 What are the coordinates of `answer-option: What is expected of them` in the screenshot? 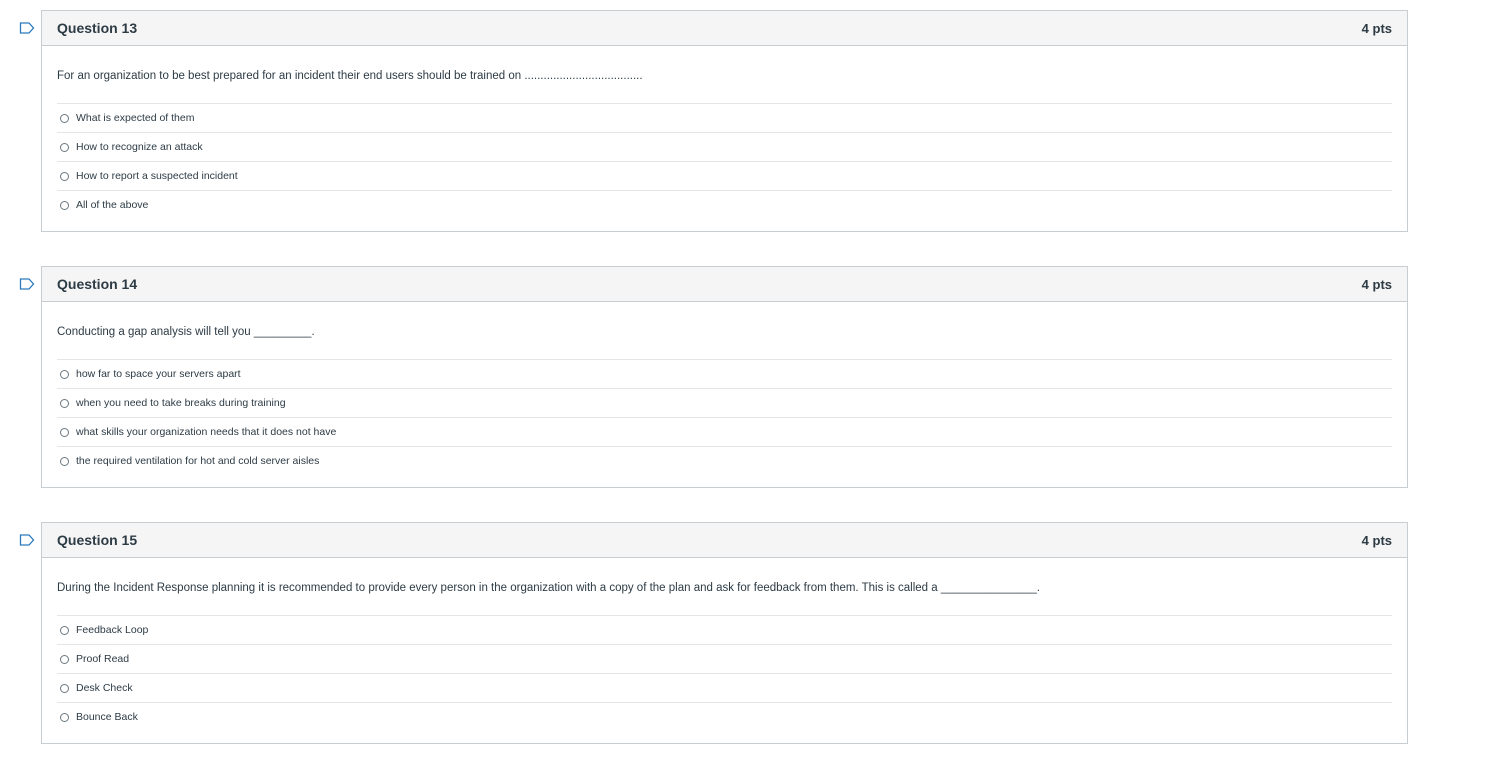 It's located at (724, 118).